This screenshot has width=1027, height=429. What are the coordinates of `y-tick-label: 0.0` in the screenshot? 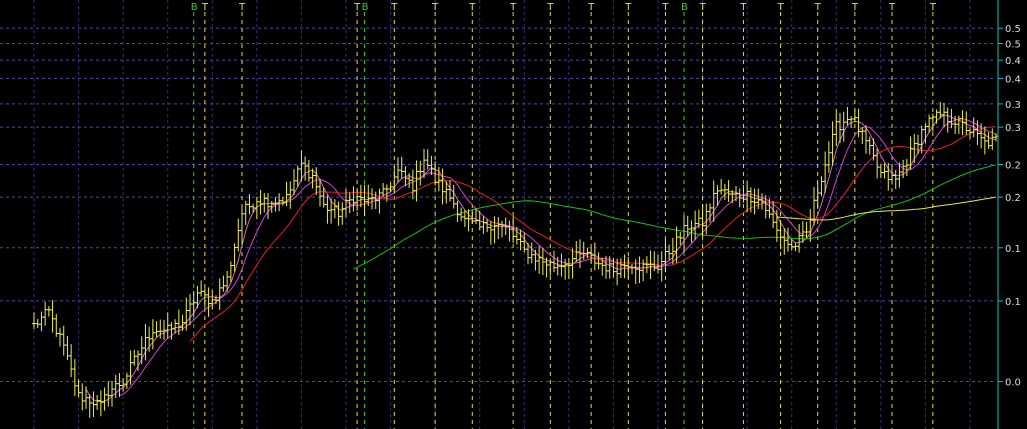 It's located at (1013, 383).